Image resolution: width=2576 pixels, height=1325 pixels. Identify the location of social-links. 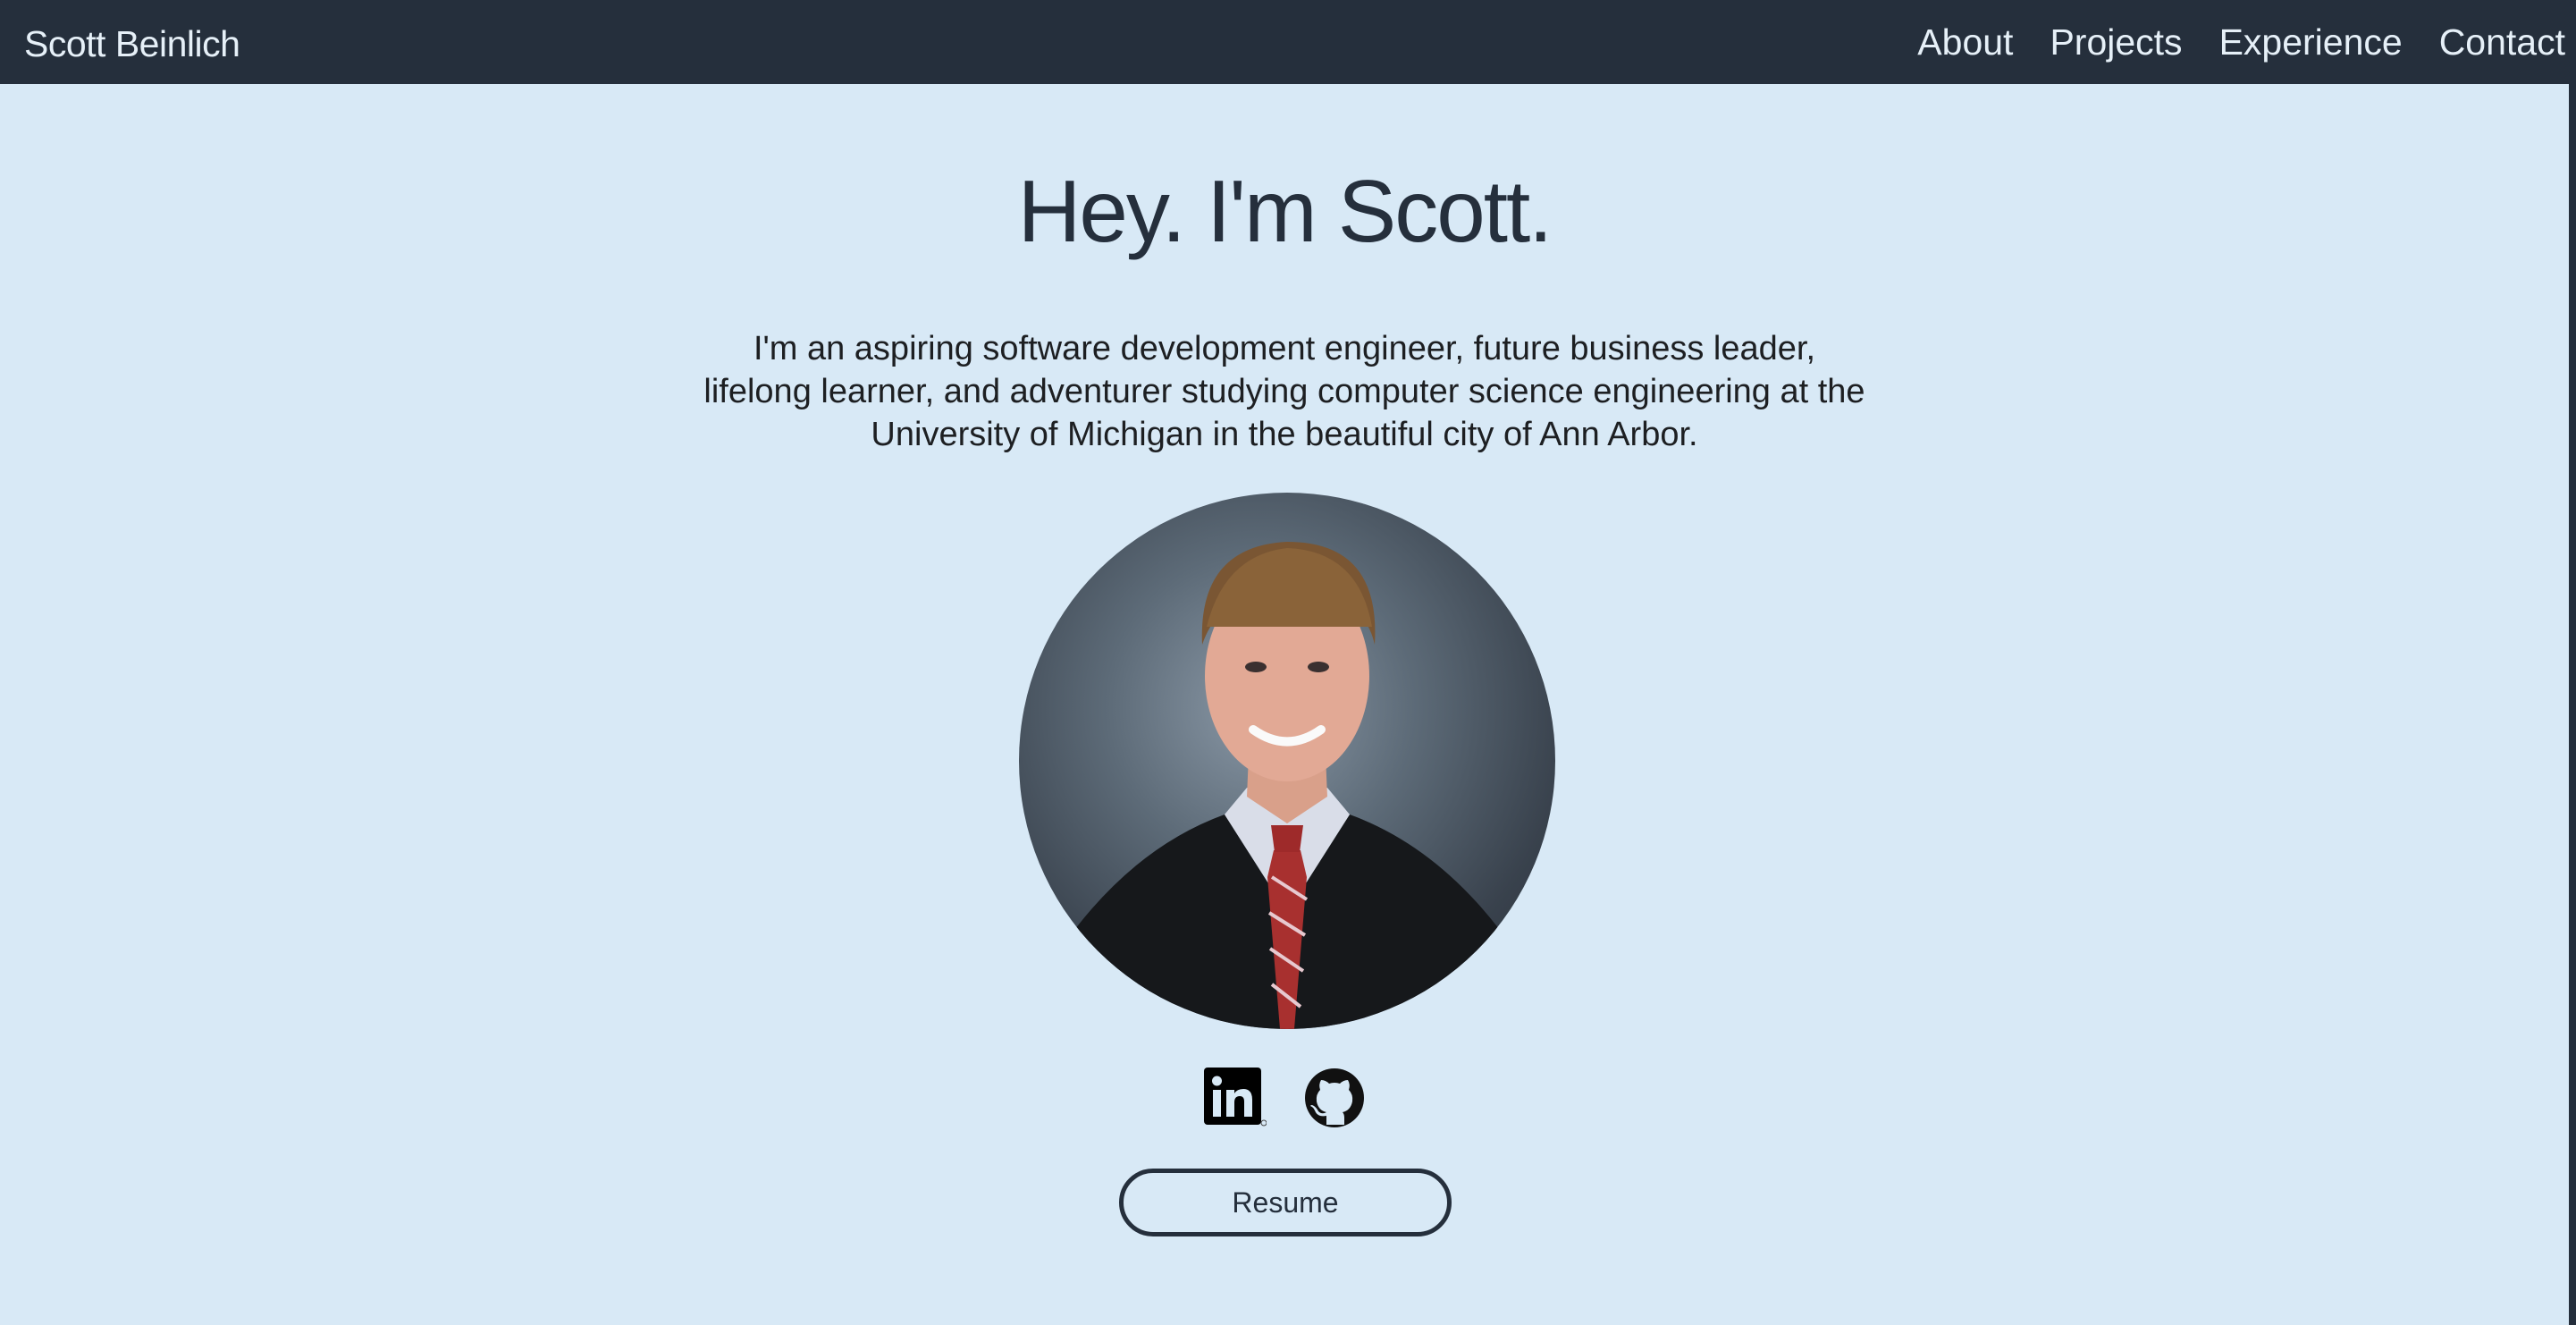
(1285, 1098).